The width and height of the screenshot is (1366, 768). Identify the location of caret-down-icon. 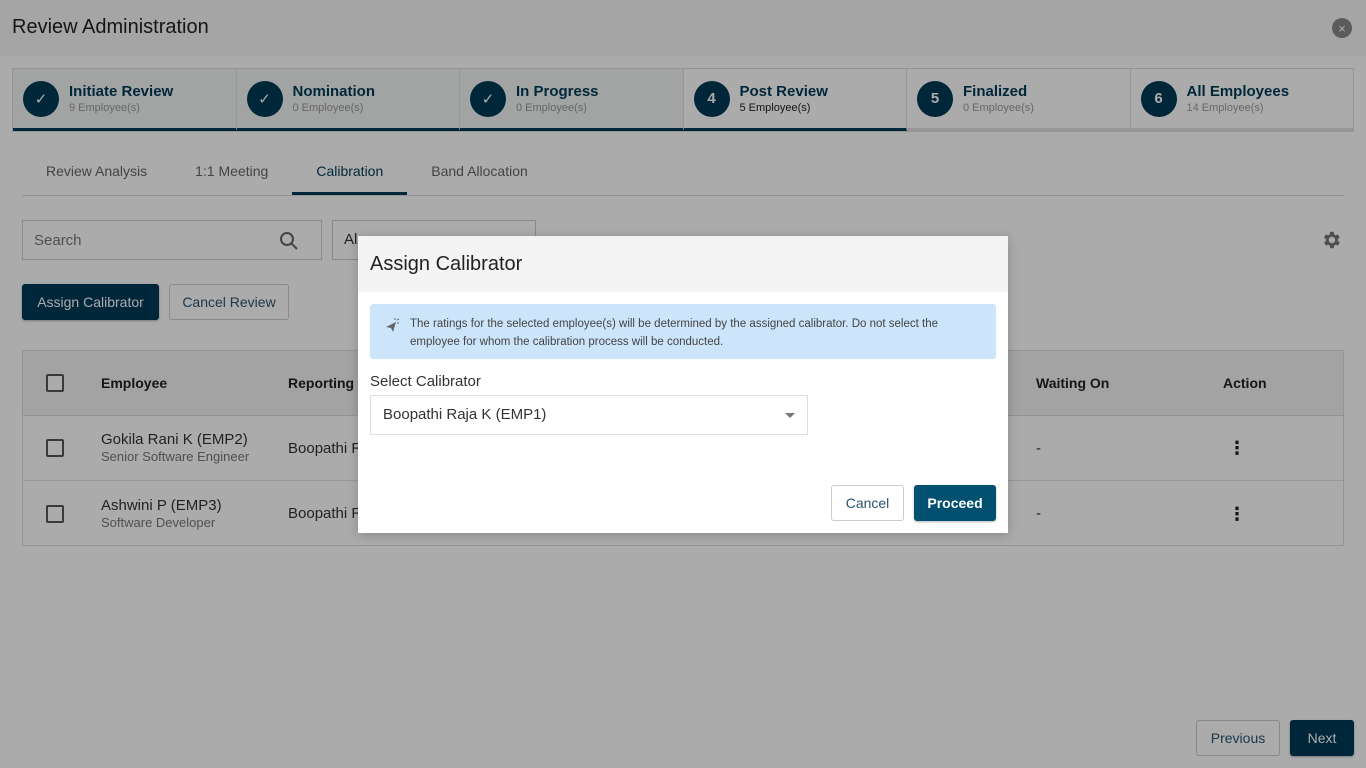
(790, 415).